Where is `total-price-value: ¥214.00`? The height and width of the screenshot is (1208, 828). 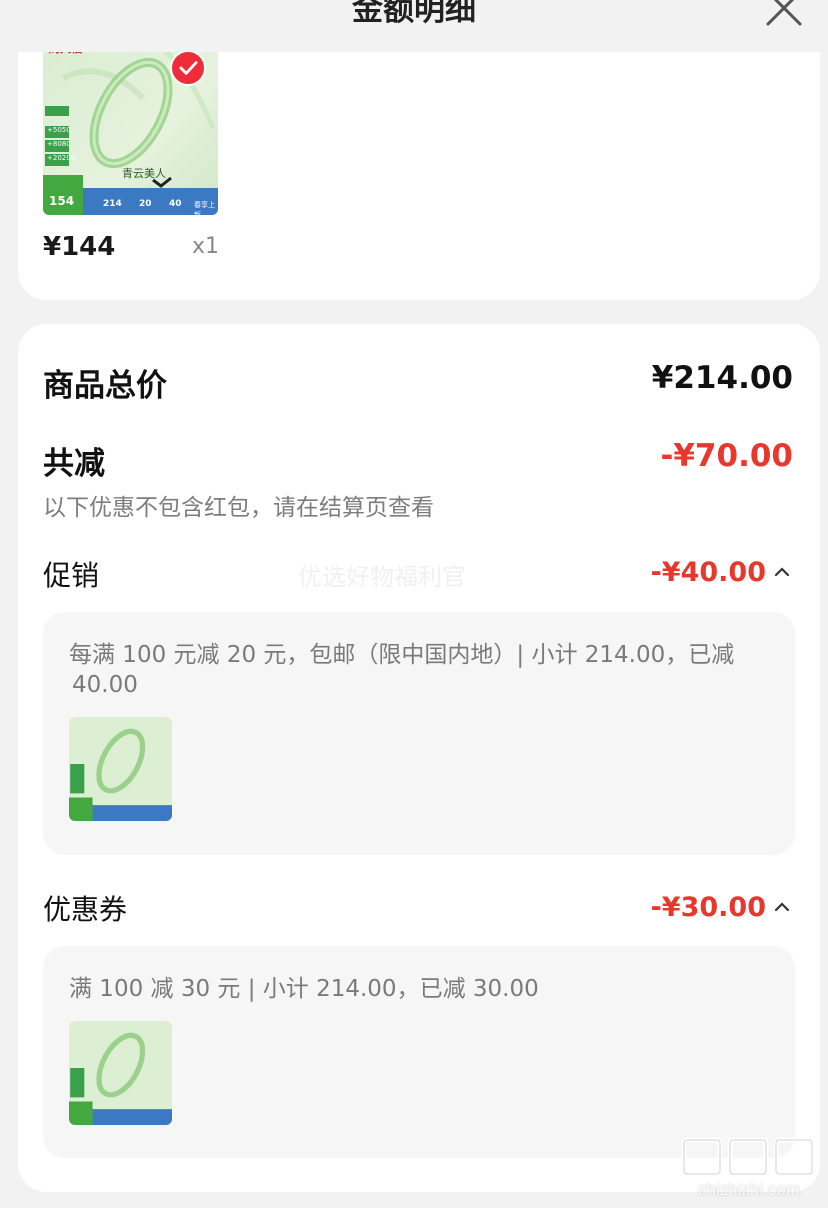 total-price-value: ¥214.00 is located at coordinates (722, 378).